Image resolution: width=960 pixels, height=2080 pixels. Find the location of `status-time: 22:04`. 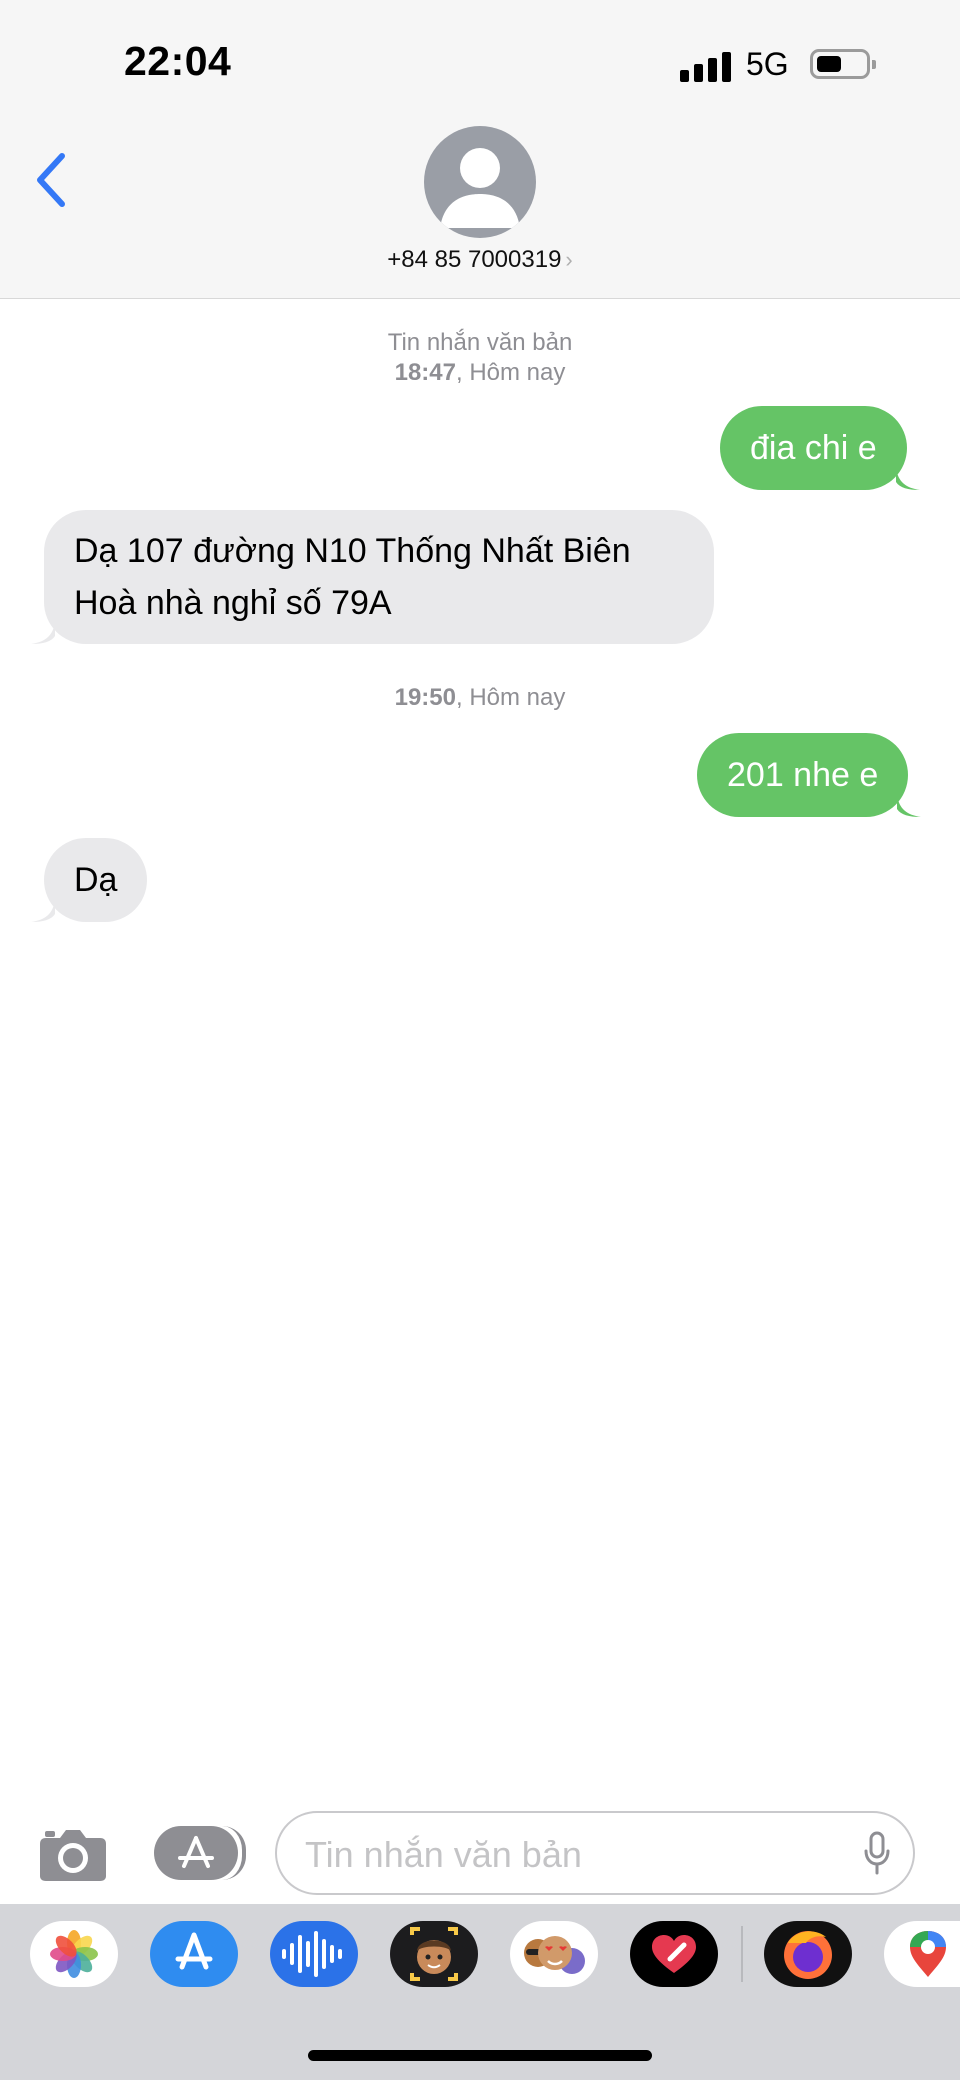

status-time: 22:04 is located at coordinates (178, 61).